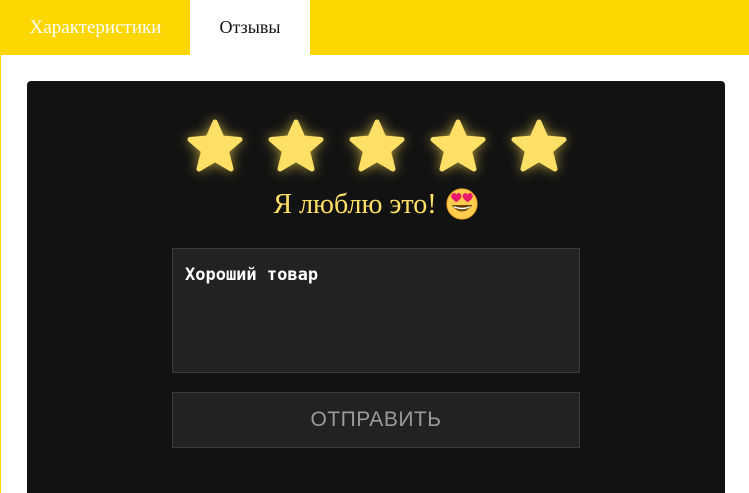 The height and width of the screenshot is (493, 749). Describe the element at coordinates (376, 420) in the screenshot. I see `submit-button: ОТПРАВИТЬ` at that location.